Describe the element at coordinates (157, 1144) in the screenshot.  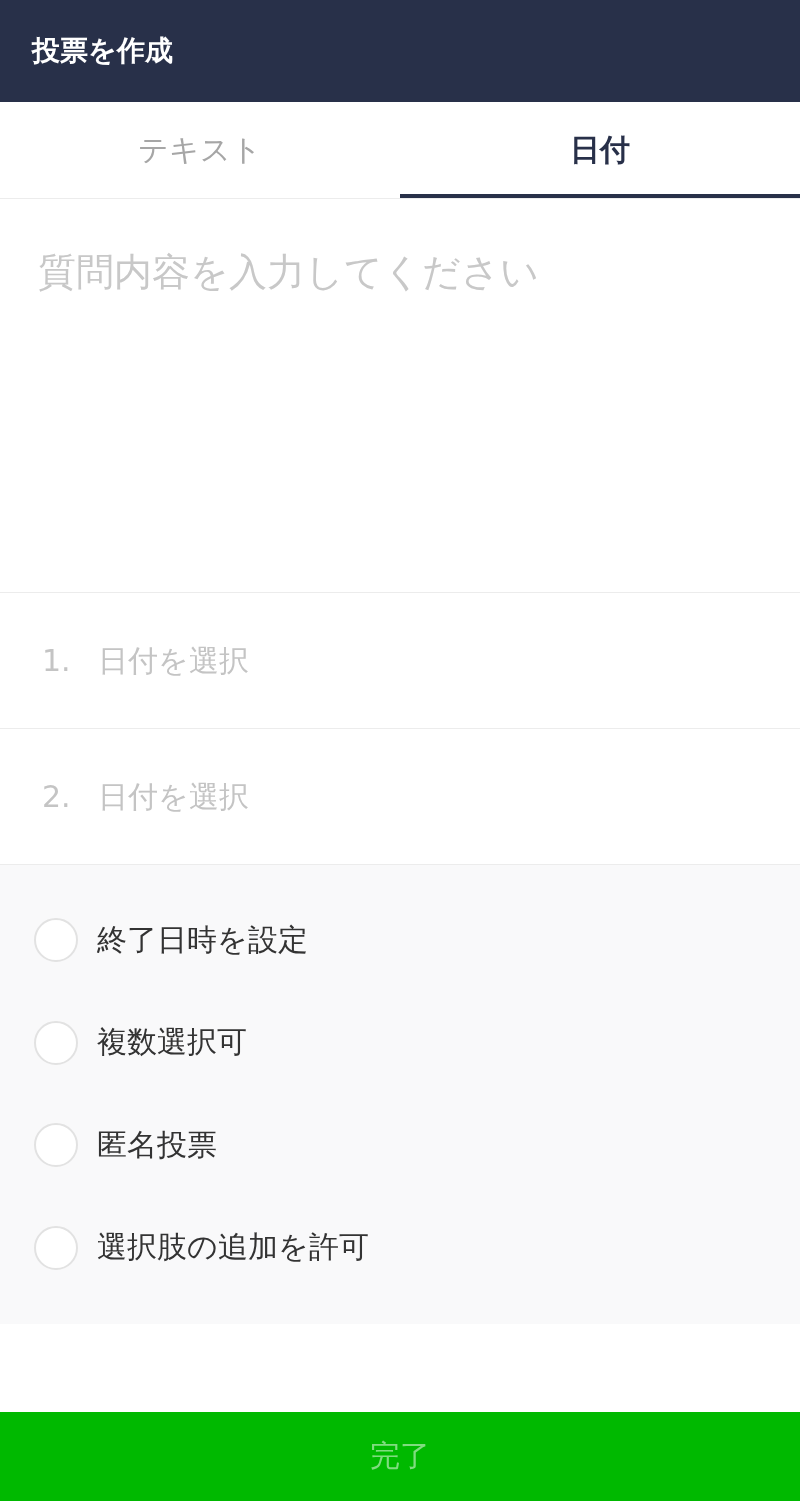
I see `setting-label: 匿名投票` at that location.